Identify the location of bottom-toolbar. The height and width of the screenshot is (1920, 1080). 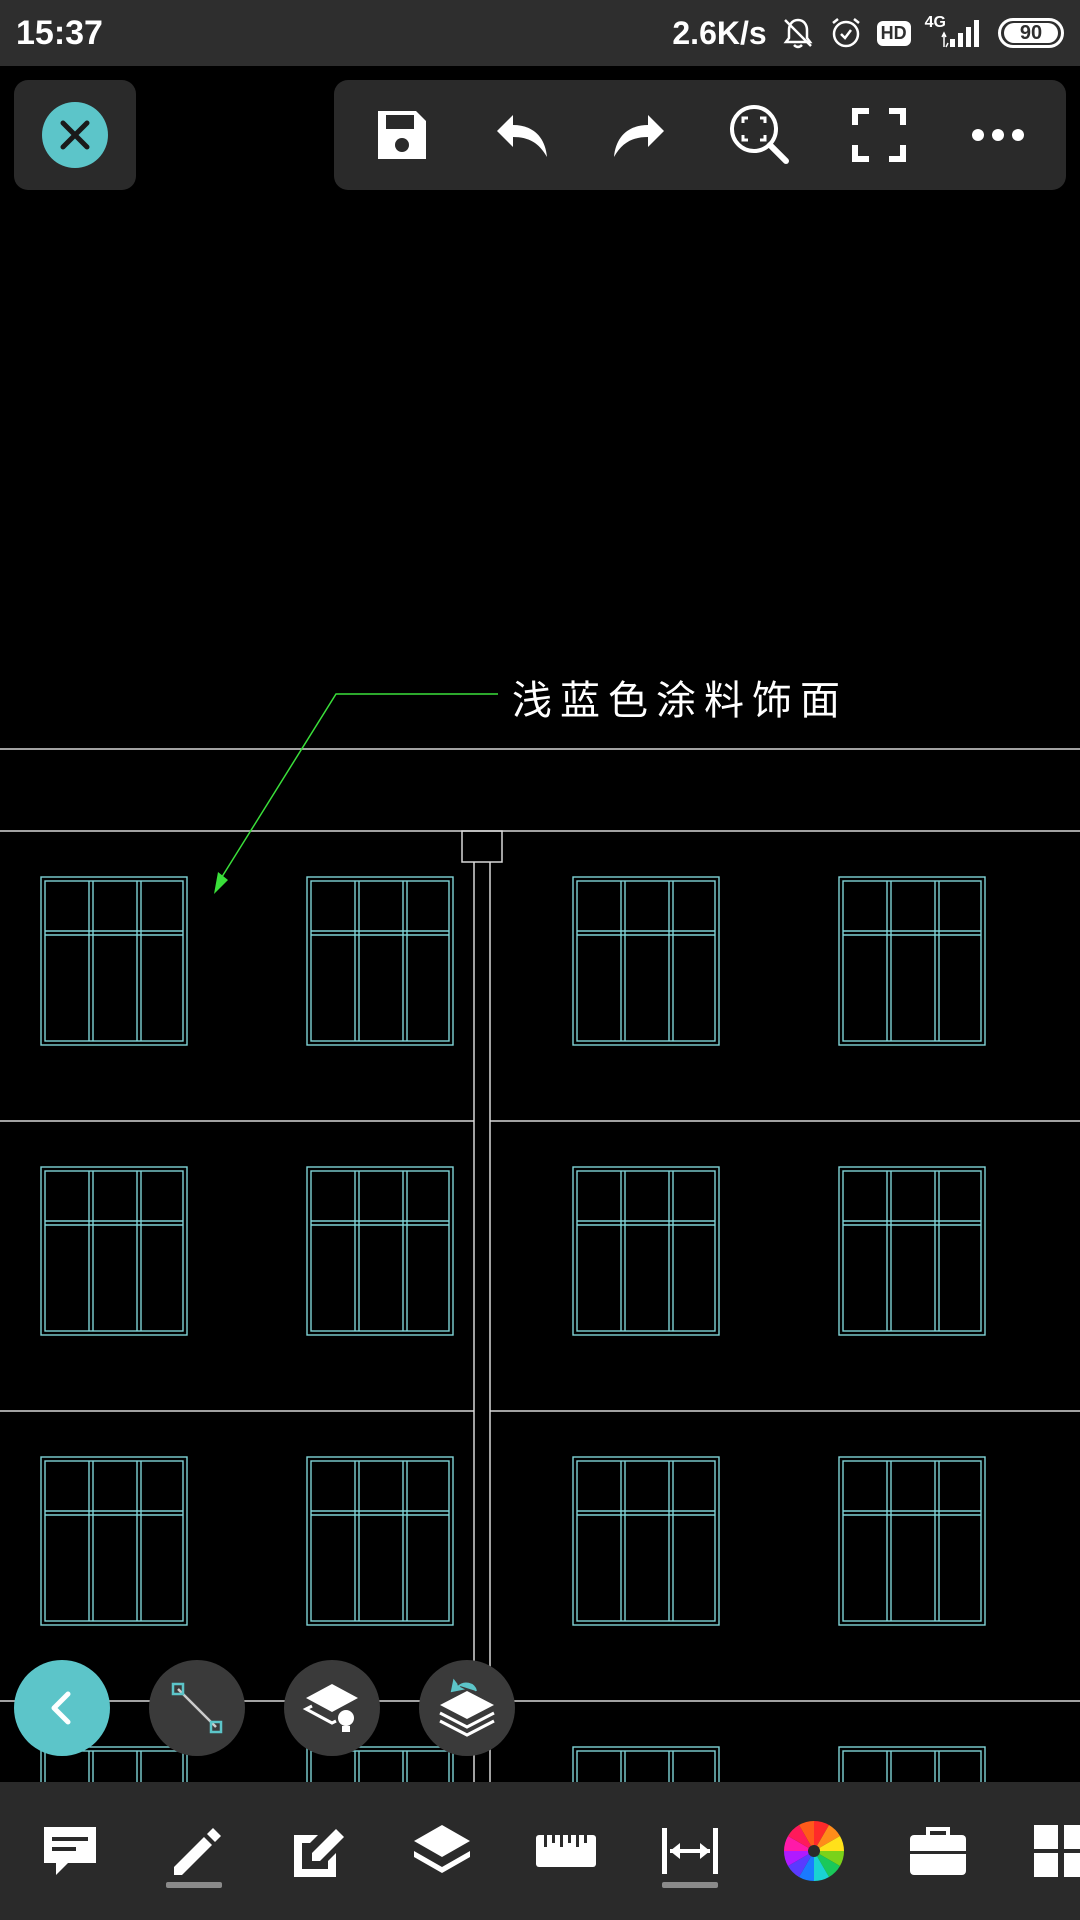
(540, 1851).